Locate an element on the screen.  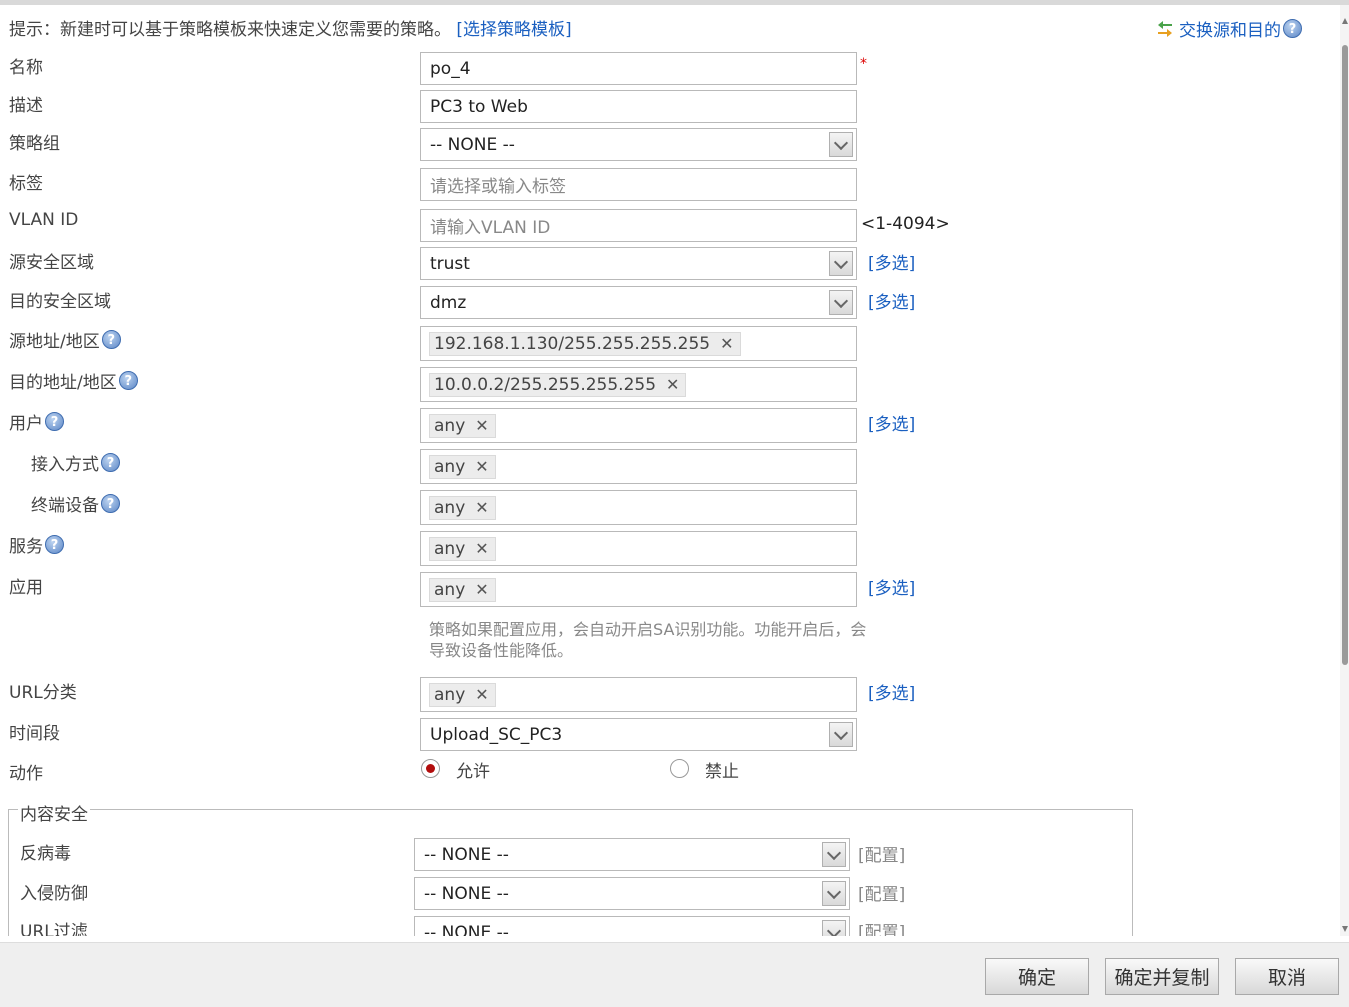
vertical-scrollbar is located at coordinates (1344, 470).